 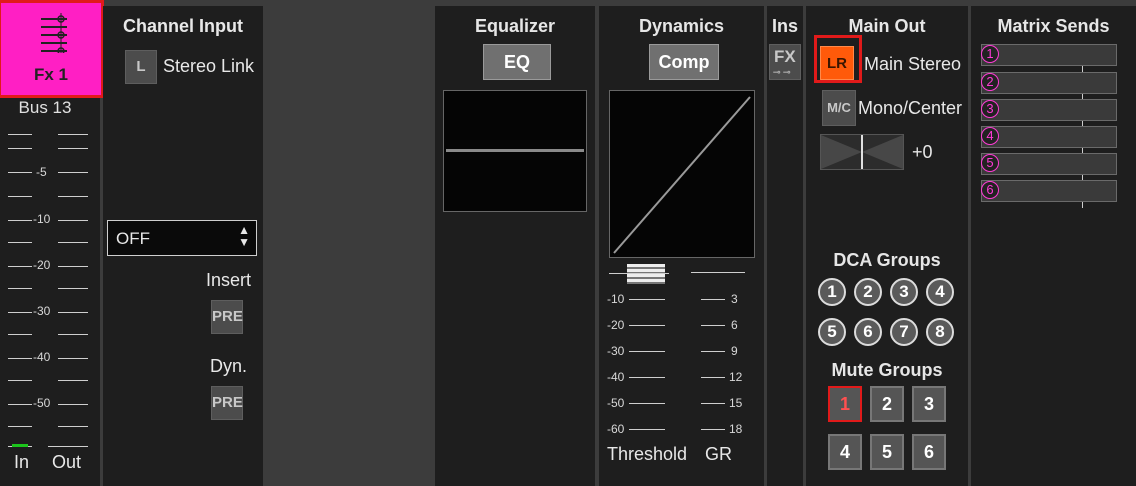 I want to click on meter-in-level, so click(x=20, y=445).